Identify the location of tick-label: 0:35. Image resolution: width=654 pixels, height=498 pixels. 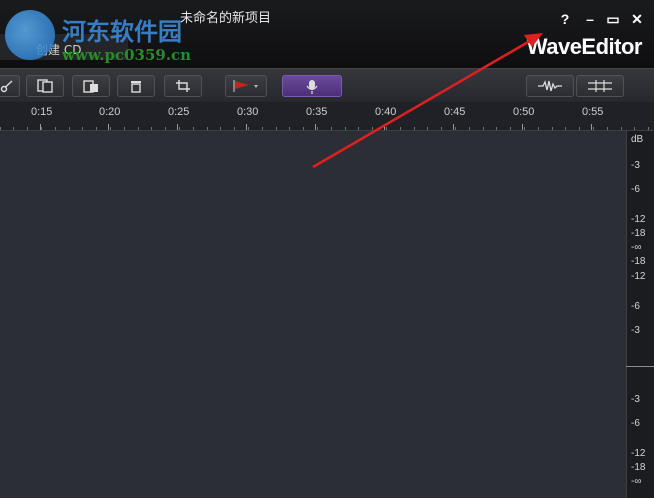
(317, 112).